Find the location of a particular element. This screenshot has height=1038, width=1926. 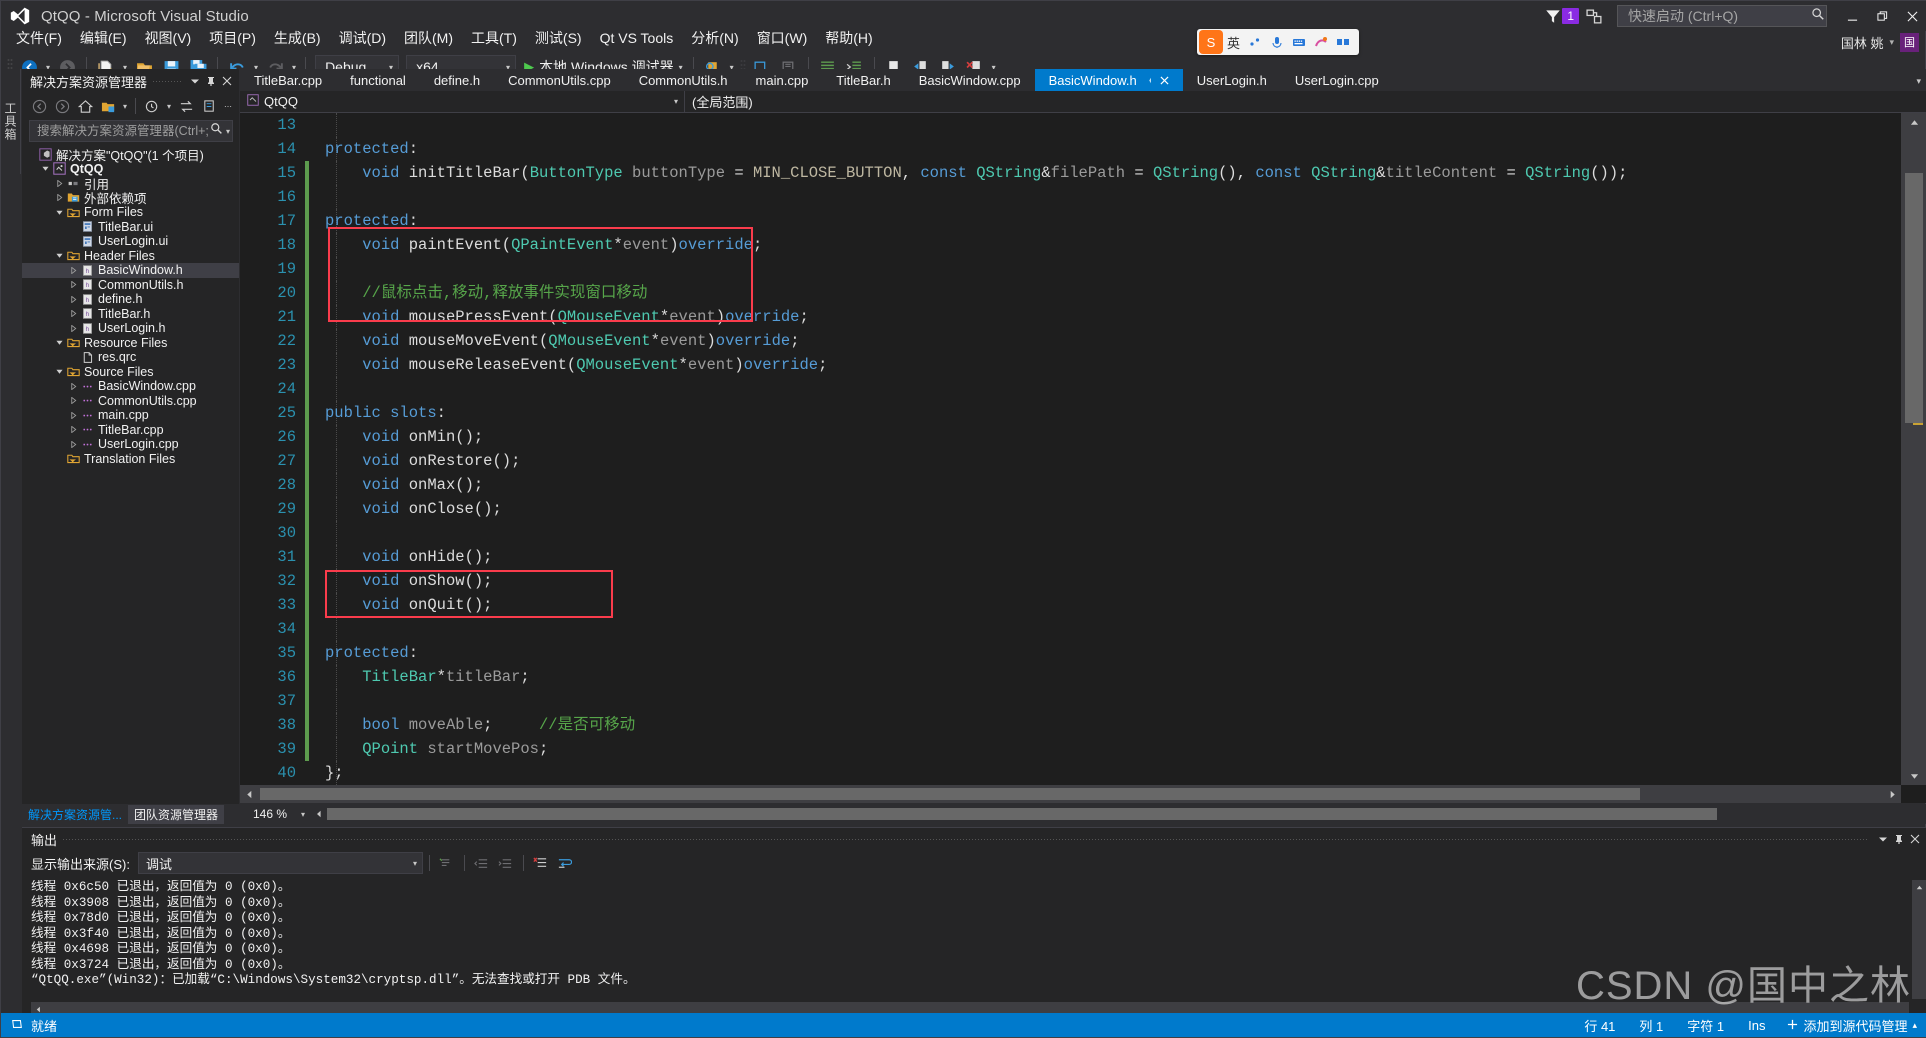

go-to-next-message-icon is located at coordinates (506, 863).